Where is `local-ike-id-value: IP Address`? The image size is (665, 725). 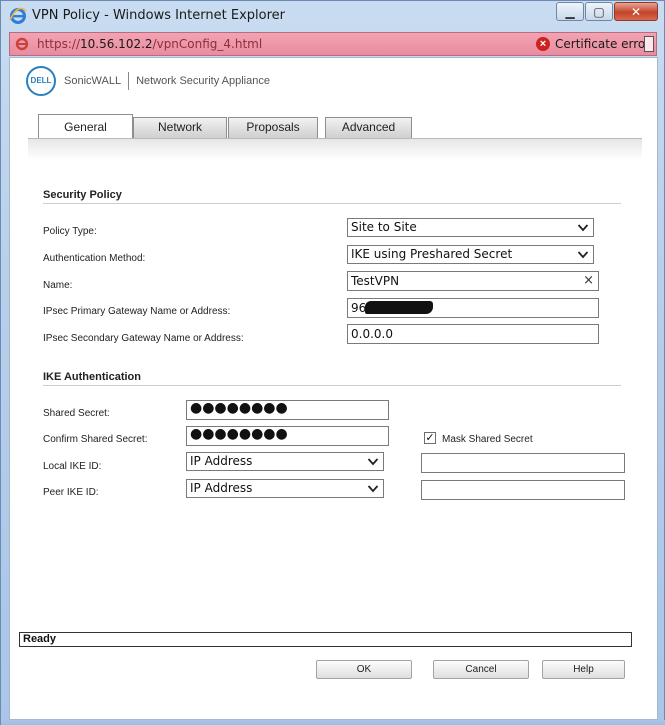
local-ike-id-value: IP Address is located at coordinates (221, 461).